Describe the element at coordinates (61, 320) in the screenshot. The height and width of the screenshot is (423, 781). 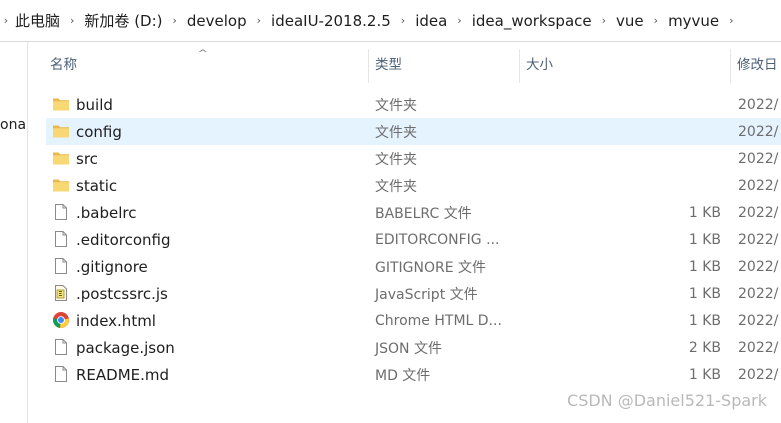
I see `chrome-icon` at that location.